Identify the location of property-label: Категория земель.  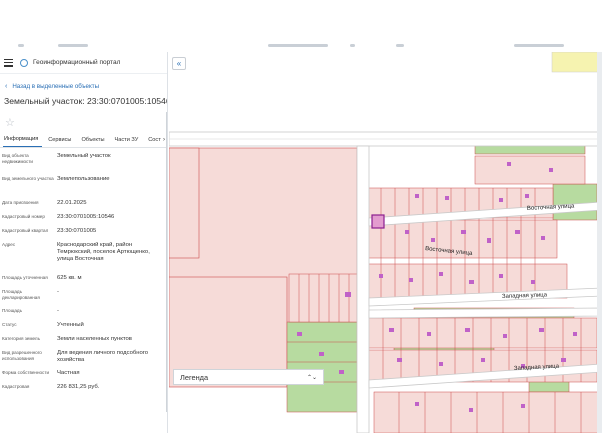
(21, 338).